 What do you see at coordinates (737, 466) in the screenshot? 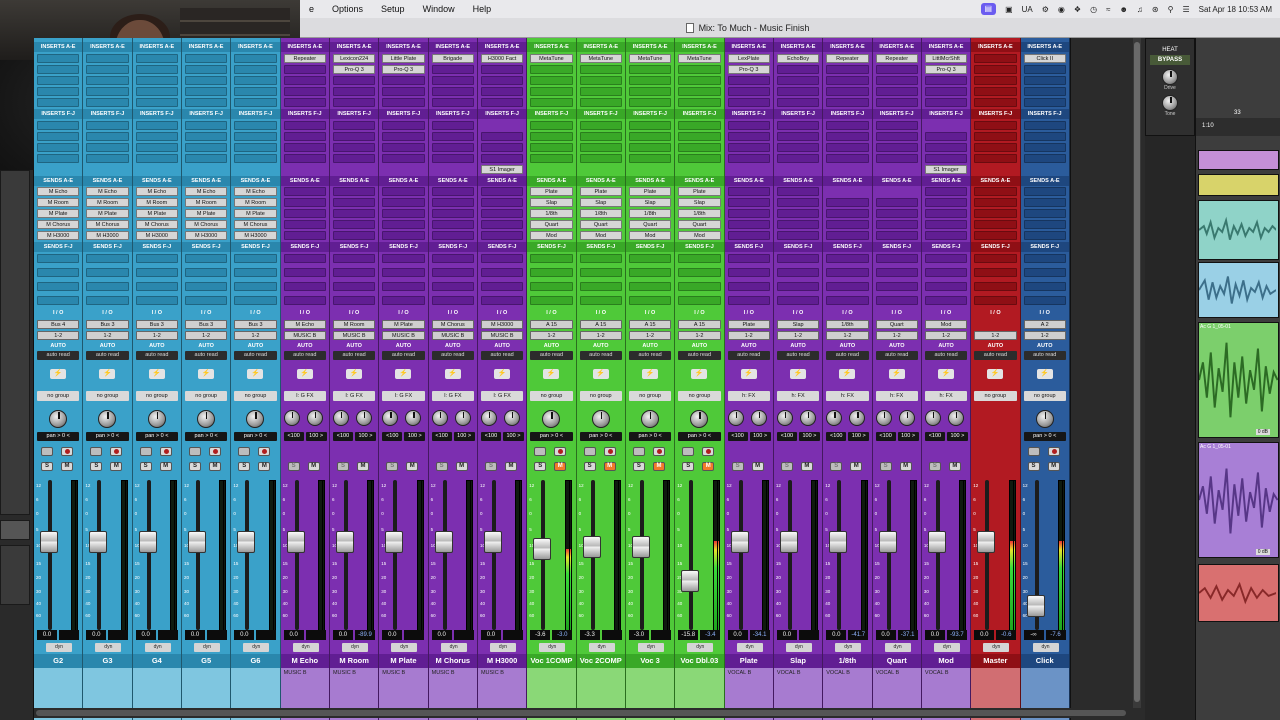
I see `solo-button: S` at bounding box center [737, 466].